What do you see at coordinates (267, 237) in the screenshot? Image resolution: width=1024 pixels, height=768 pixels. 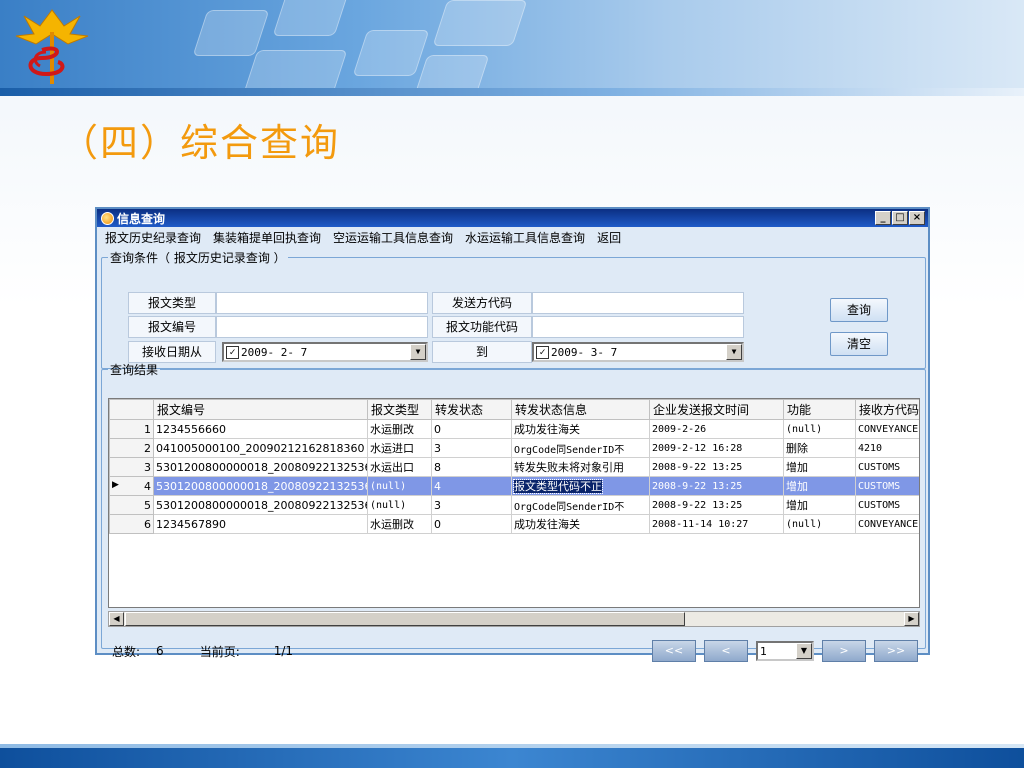 I see `menu-container-receipt: 集装箱提单回执查询` at bounding box center [267, 237].